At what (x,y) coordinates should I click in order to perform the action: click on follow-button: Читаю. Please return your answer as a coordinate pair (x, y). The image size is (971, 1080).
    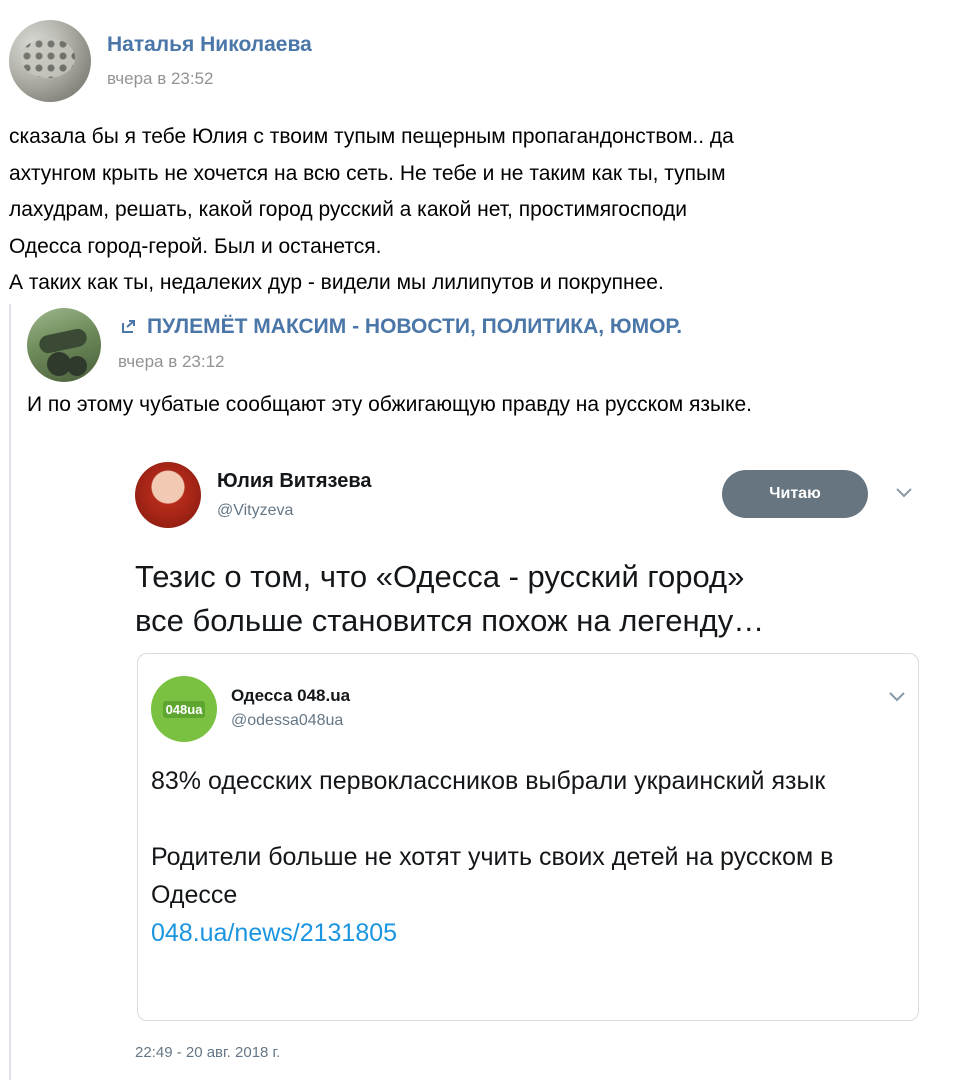
    Looking at the image, I should click on (795, 494).